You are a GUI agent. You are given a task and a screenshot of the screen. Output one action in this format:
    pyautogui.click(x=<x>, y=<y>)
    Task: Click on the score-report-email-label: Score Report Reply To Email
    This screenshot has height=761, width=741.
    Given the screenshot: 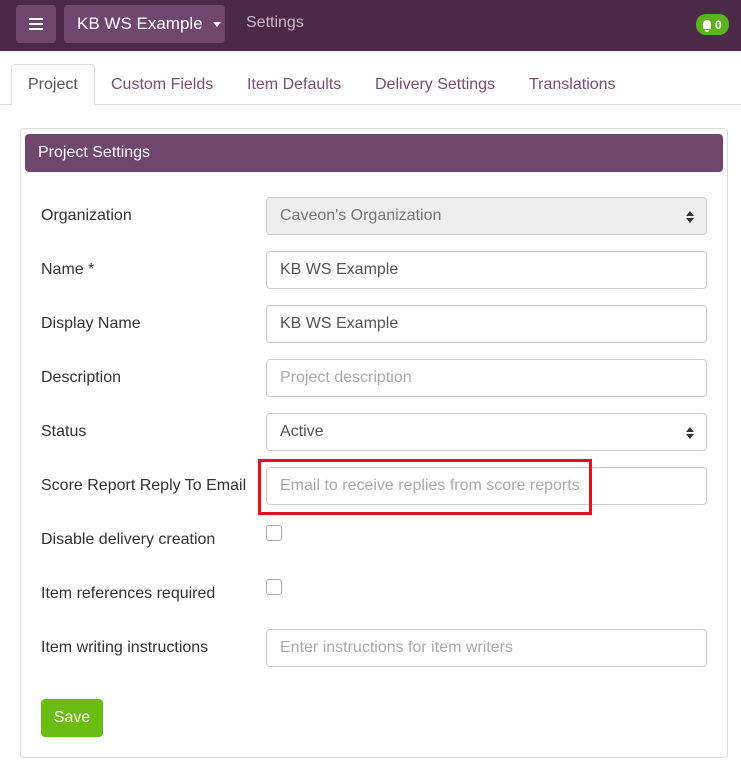 What is the action you would take?
    pyautogui.click(x=144, y=485)
    